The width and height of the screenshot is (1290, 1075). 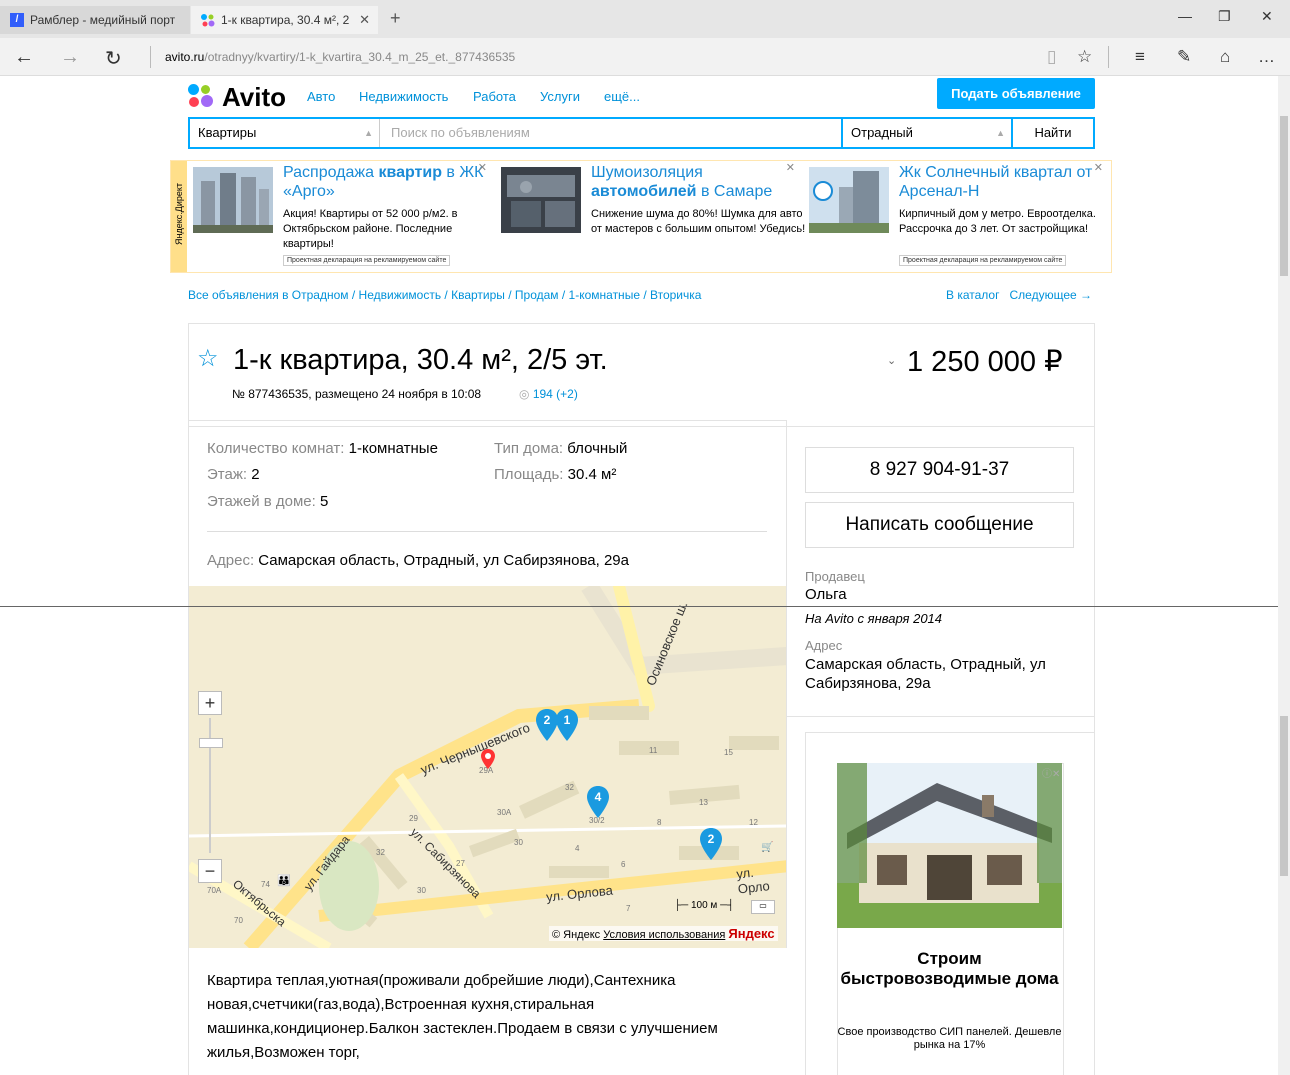 I want to click on search-input: Поиск по объявлениям, so click(x=611, y=133).